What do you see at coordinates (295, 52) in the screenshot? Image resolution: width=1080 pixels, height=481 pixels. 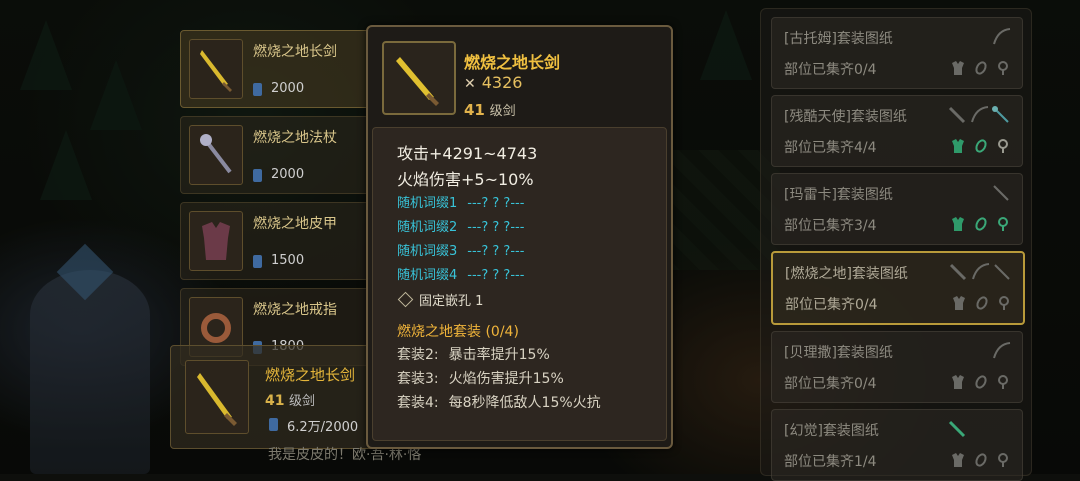 I see `item-name: 燃烧之地长剑` at bounding box center [295, 52].